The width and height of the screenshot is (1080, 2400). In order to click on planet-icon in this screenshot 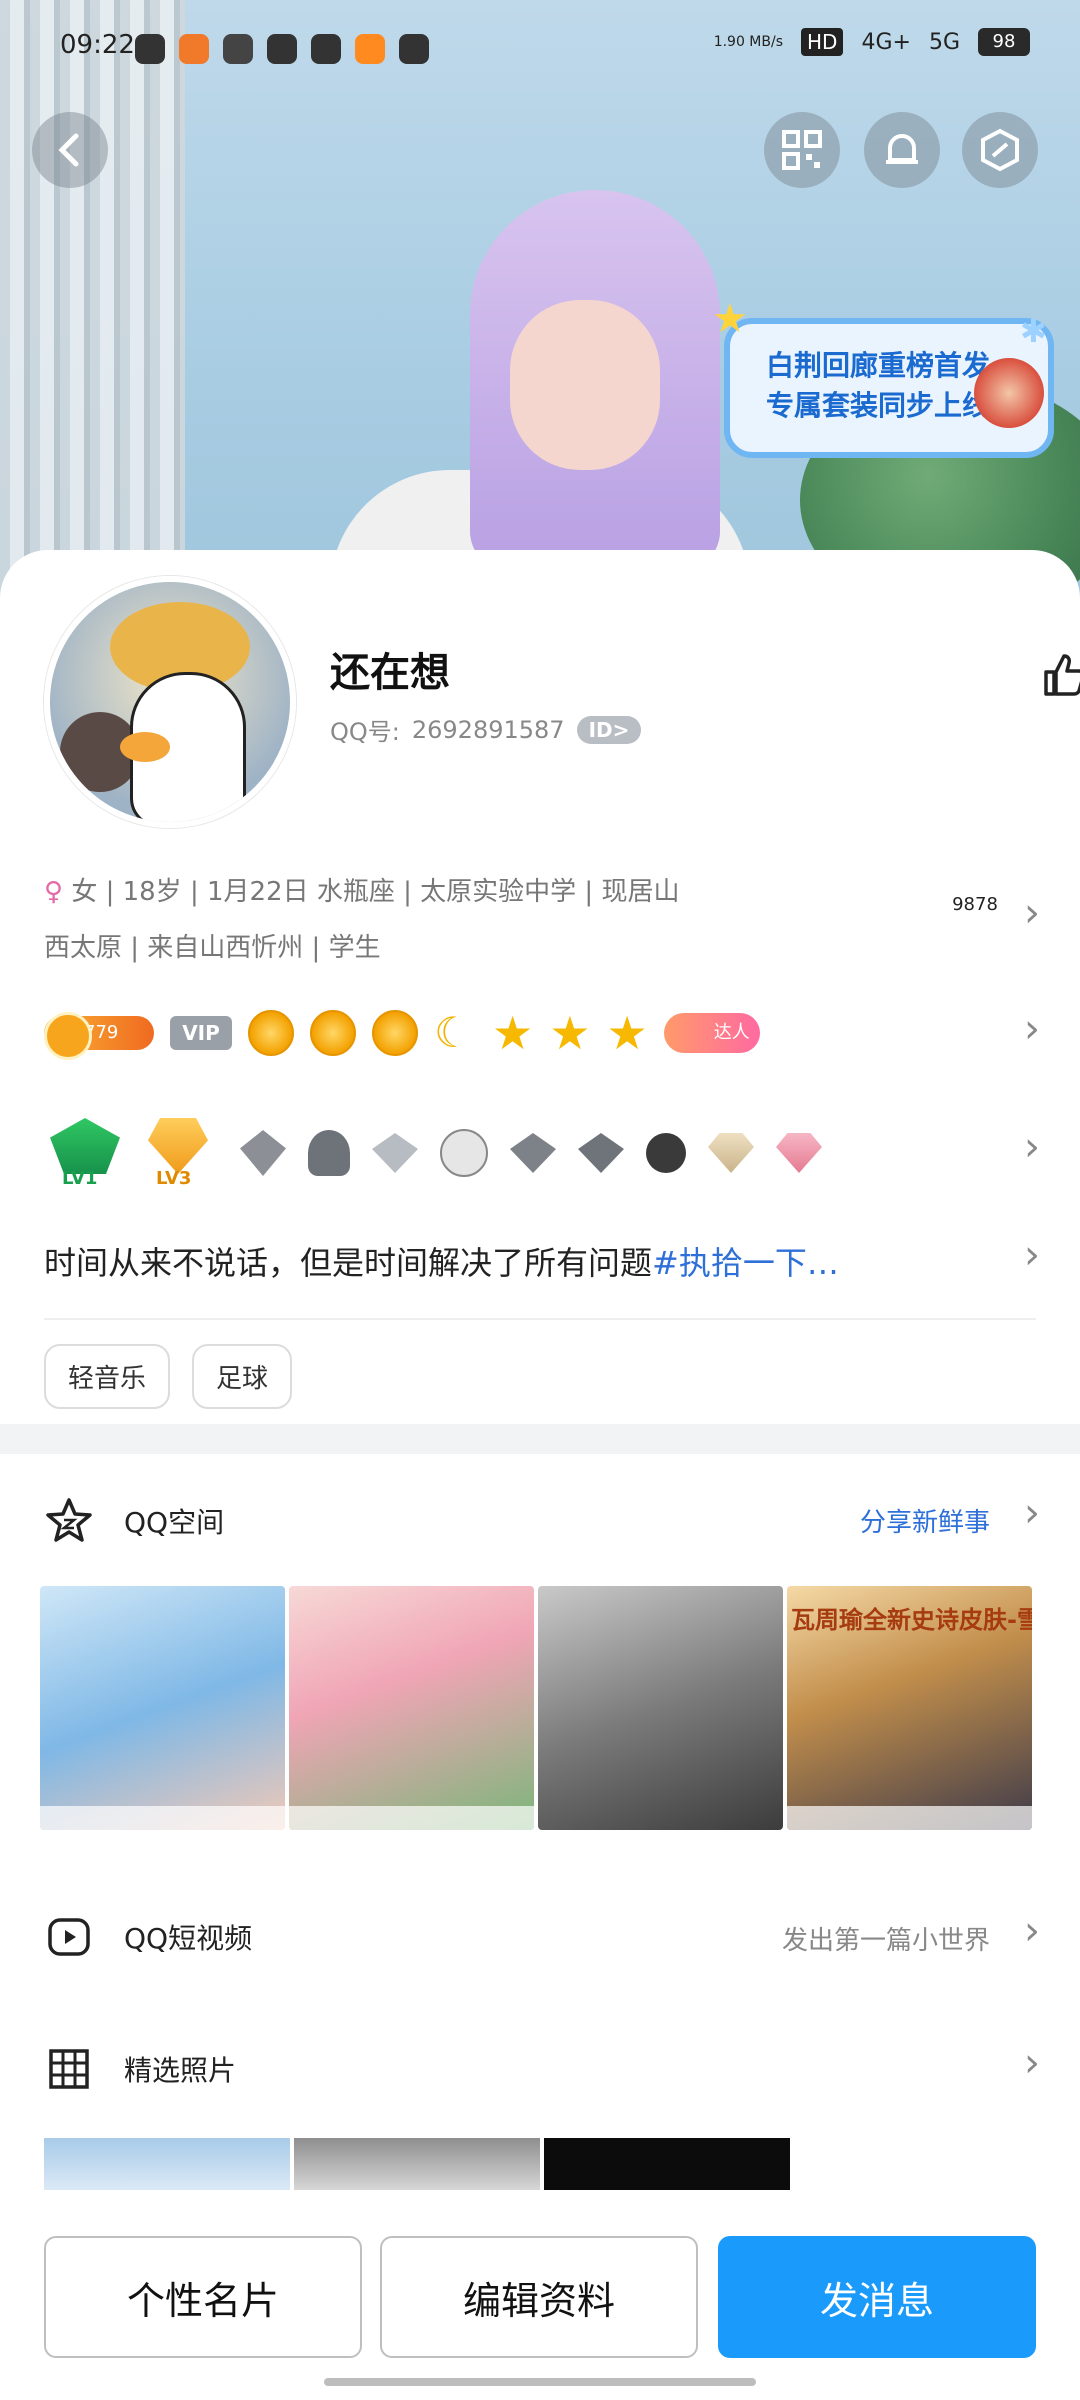, I will do `click(282, 49)`.